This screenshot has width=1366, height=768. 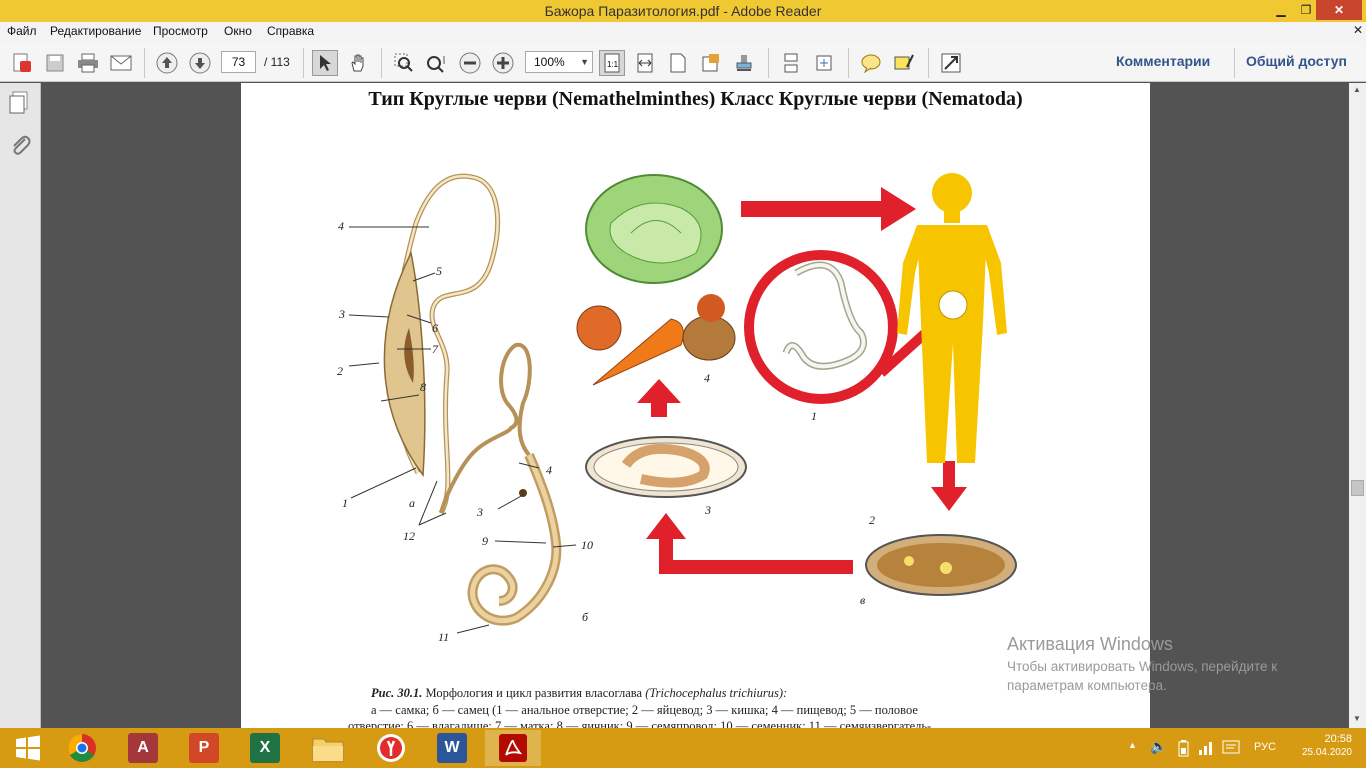 I want to click on navigation-pane, so click(x=20, y=405).